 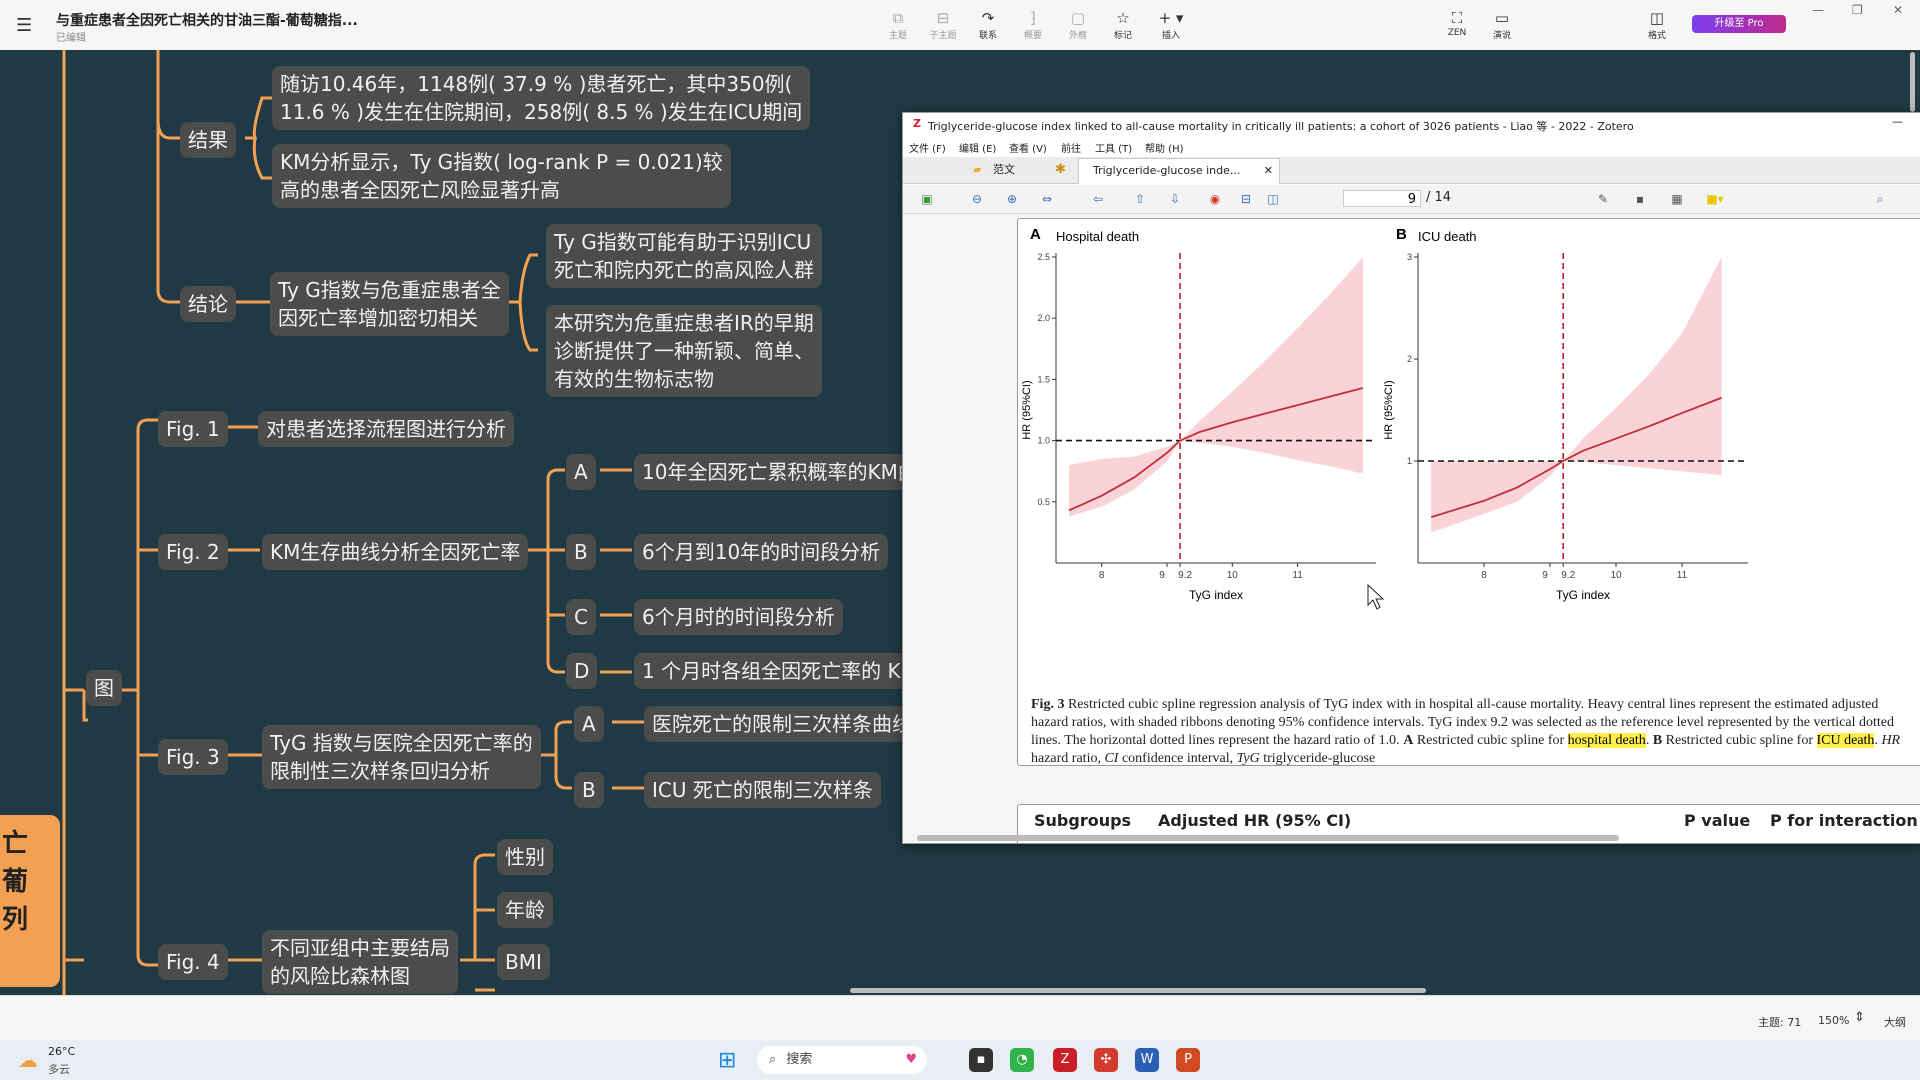 What do you see at coordinates (775, 671) in the screenshot?
I see `topic-fig2-d-text: 1 个月时各组全因死亡率的 KM` at bounding box center [775, 671].